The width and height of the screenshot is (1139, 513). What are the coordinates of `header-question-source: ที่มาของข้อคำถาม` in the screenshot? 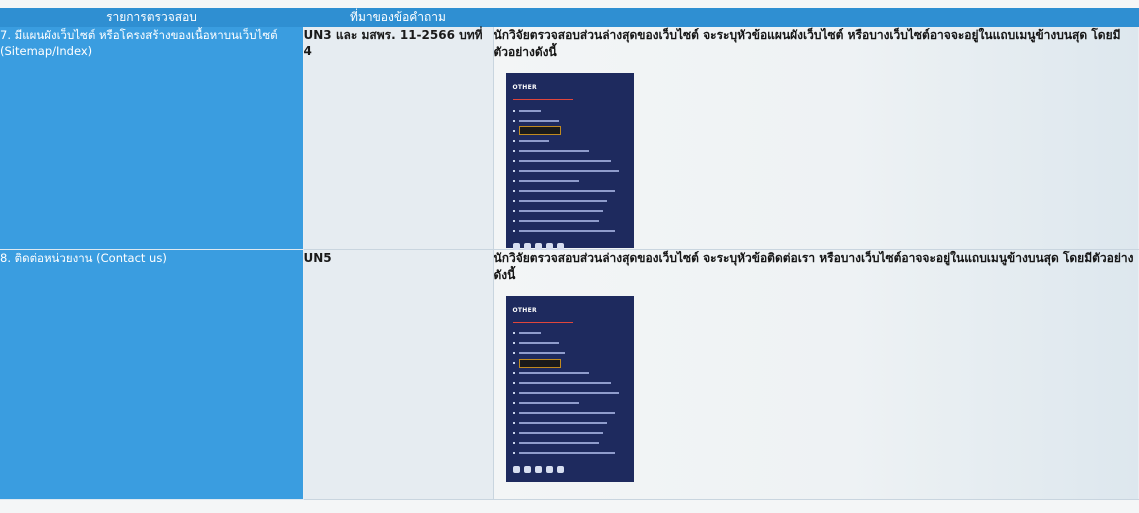 It's located at (398, 17).